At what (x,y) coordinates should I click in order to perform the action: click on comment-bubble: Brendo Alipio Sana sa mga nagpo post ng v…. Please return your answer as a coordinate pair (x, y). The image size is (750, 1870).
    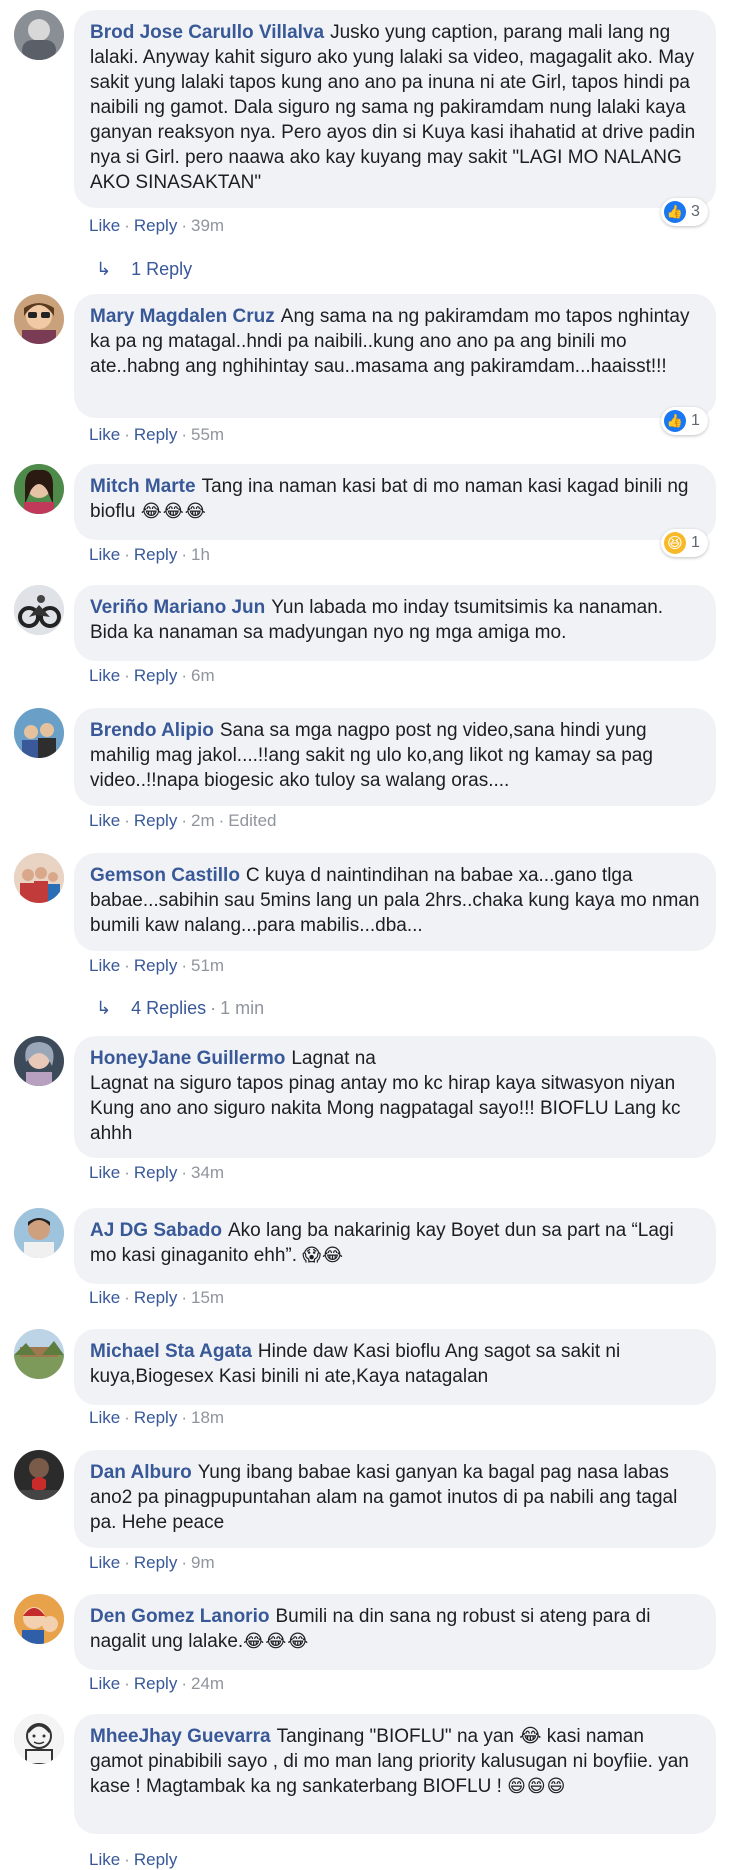
    Looking at the image, I should click on (395, 757).